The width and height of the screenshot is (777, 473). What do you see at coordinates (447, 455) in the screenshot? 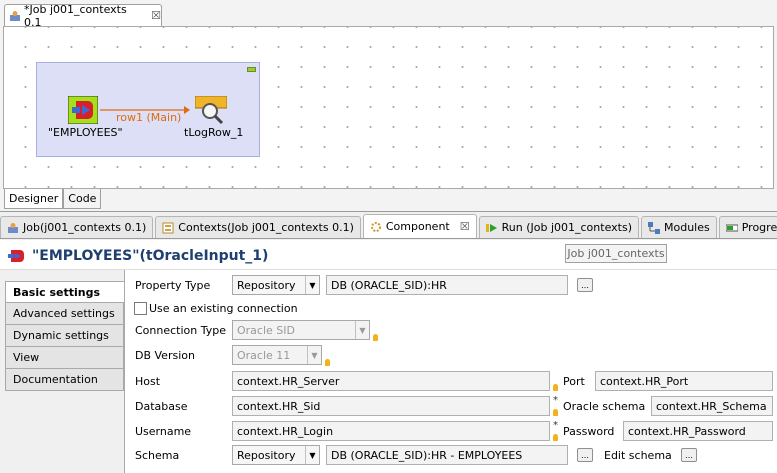
I see `schema-db-field: DB (ORACLE_SID):HR - EMPLOYEES` at bounding box center [447, 455].